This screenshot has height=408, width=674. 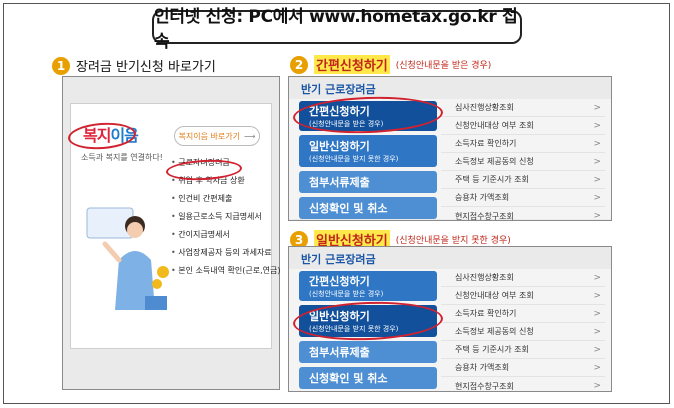 I want to click on menu-item: 간이지급명세서, so click(x=225, y=235).